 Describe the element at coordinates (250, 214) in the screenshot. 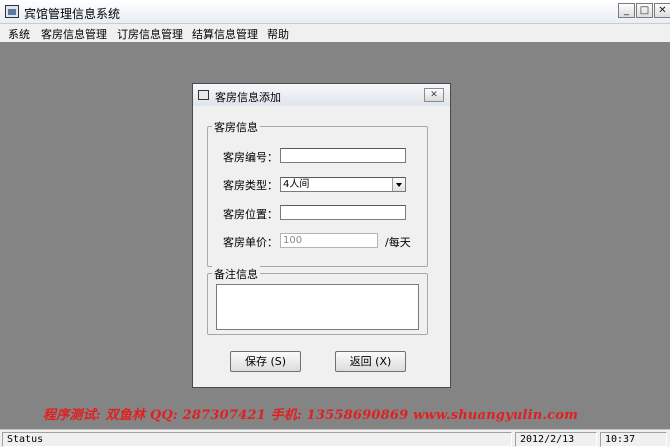

I see `room-location-label: 客房位置：` at that location.